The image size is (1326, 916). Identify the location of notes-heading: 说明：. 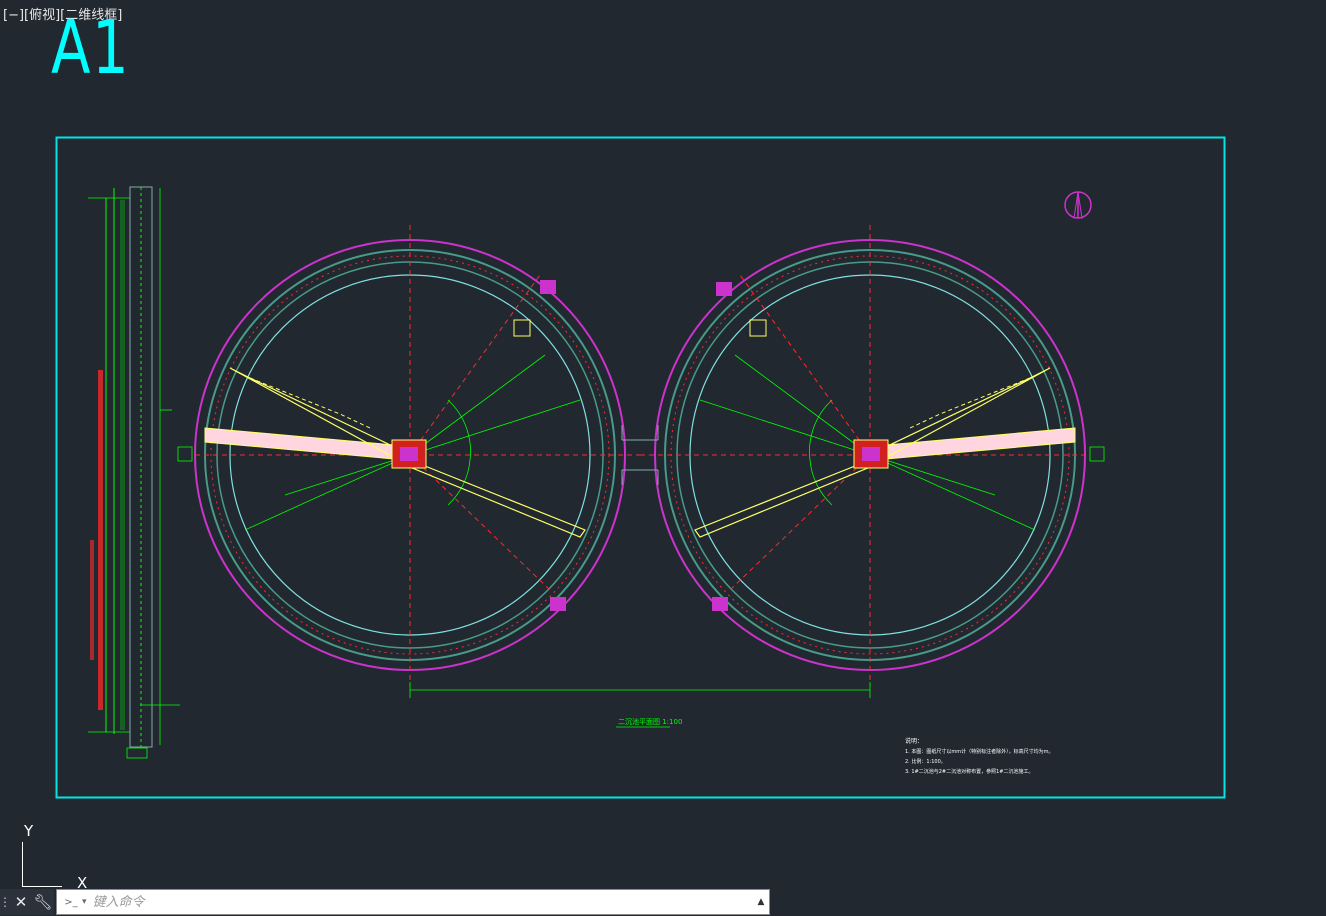
(914, 741).